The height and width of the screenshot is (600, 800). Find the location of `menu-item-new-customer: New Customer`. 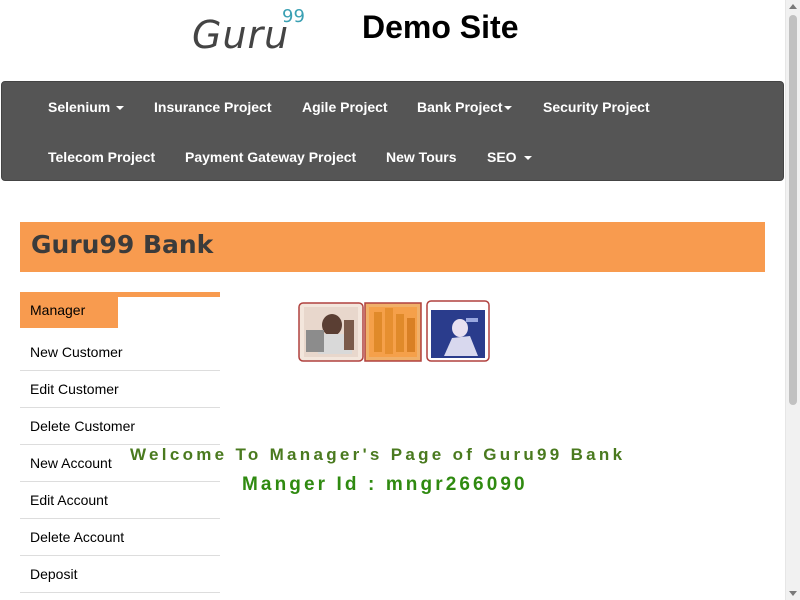

menu-item-new-customer: New Customer is located at coordinates (120, 352).